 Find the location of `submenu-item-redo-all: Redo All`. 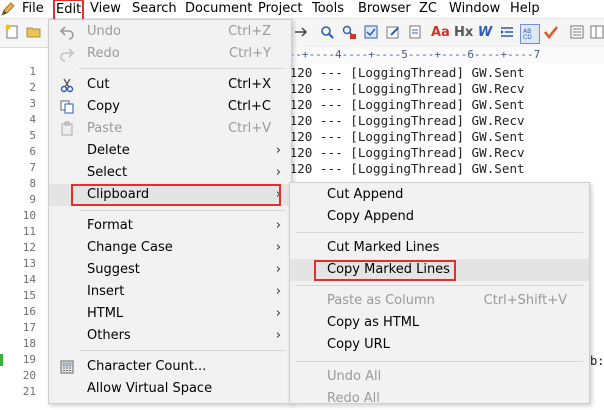

submenu-item-redo-all: Redo All is located at coordinates (439, 399).